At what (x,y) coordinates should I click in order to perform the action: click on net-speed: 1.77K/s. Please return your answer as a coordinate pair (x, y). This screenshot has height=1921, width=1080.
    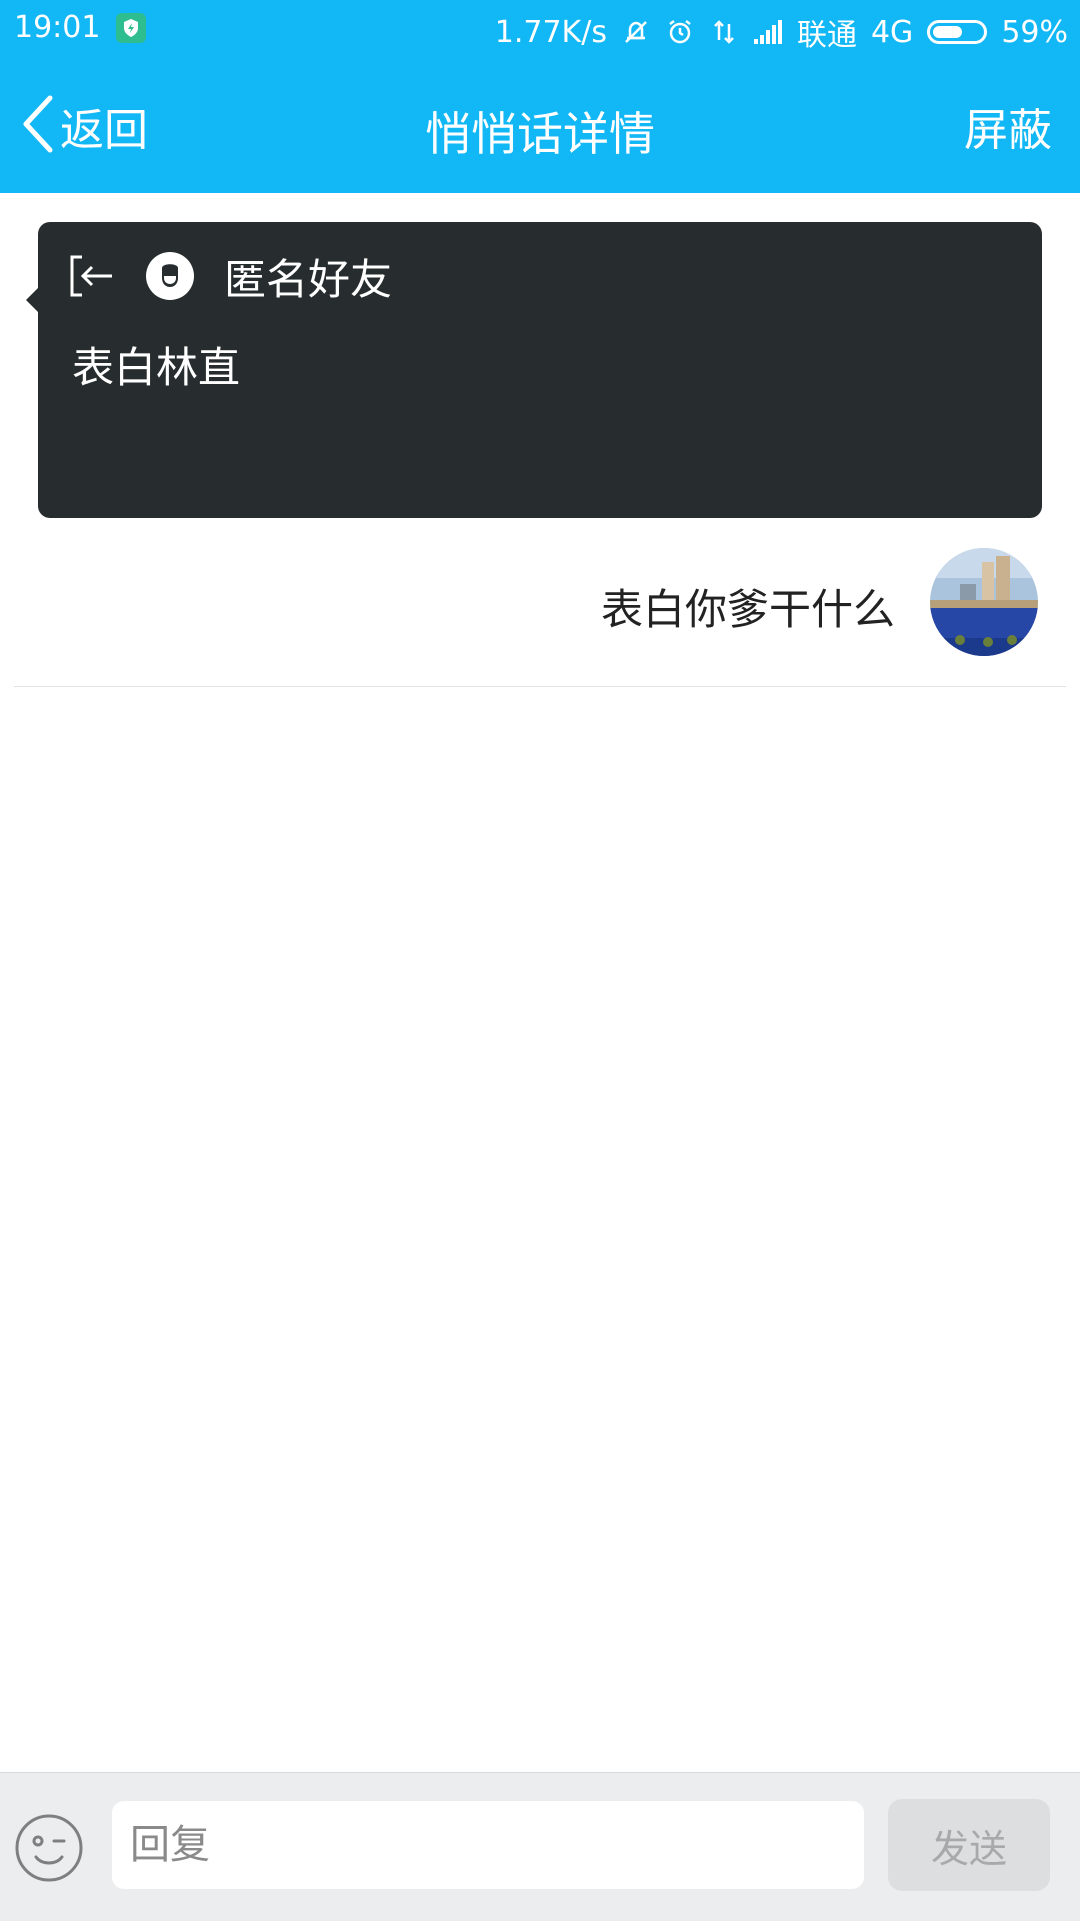
    Looking at the image, I should click on (550, 32).